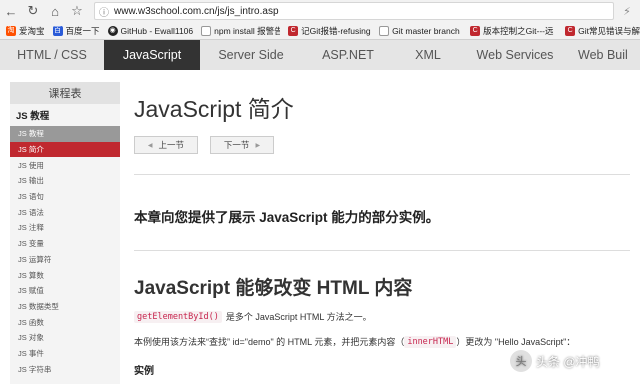  What do you see at coordinates (515, 55) in the screenshot?
I see `nav-web-services: Web Services` at bounding box center [515, 55].